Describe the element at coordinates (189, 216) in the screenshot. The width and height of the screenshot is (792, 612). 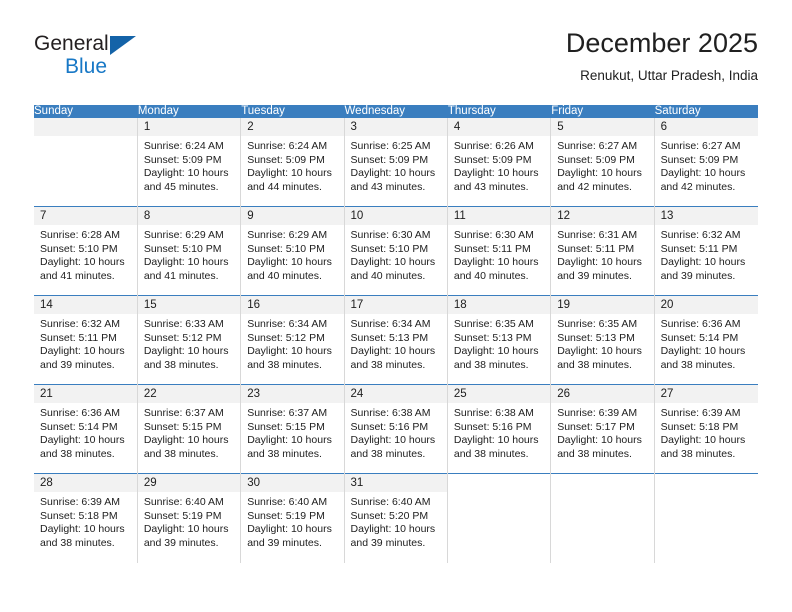
I see `day-number: 8` at that location.